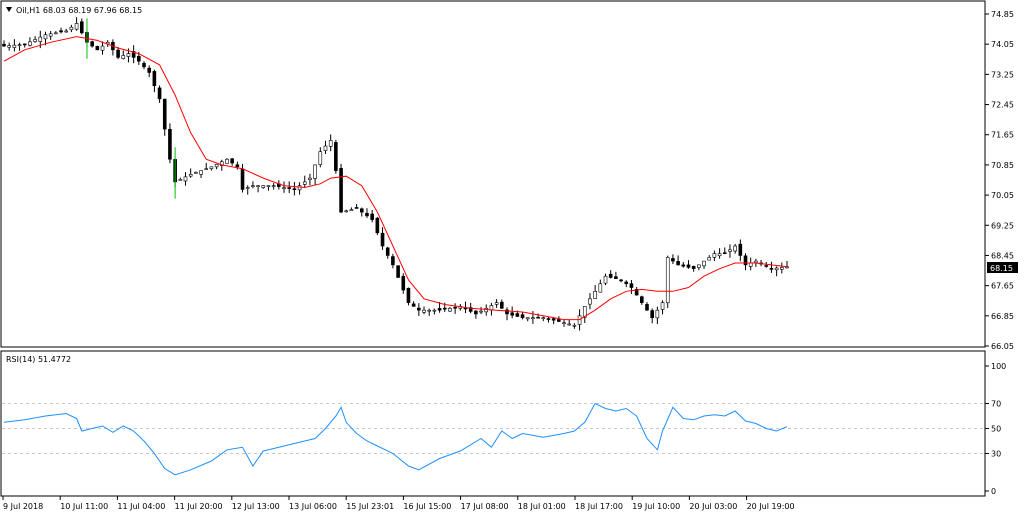 This screenshot has height=515, width=1024. What do you see at coordinates (1002, 74) in the screenshot?
I see `price-tick-label: 73.25` at bounding box center [1002, 74].